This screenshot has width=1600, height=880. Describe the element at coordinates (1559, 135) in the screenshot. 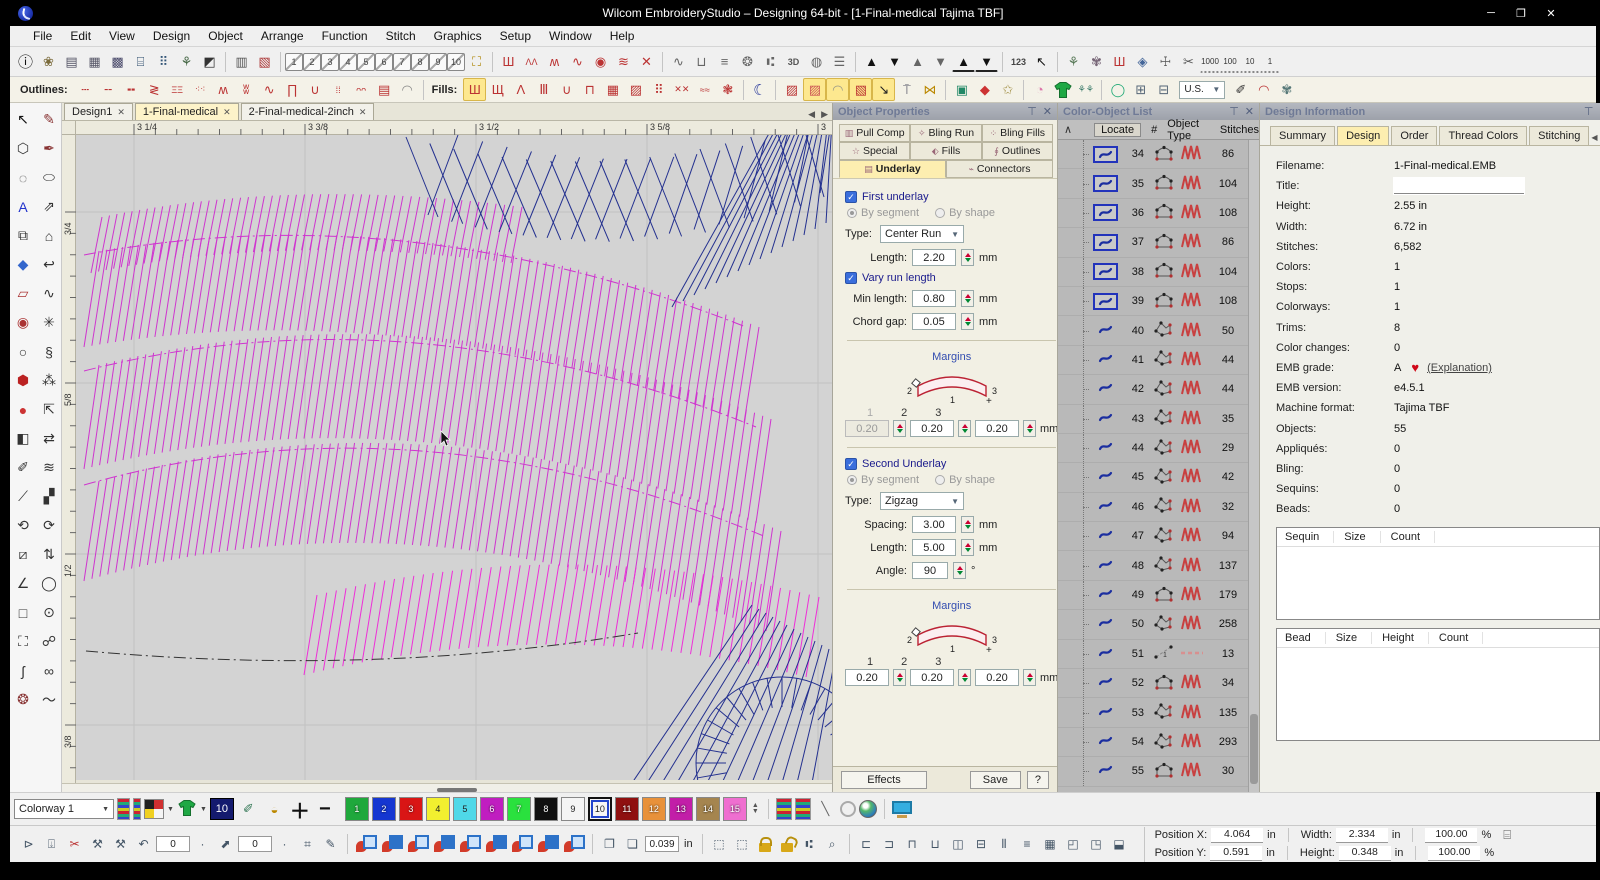

I see `di-tab-stitching: Stitching` at that location.